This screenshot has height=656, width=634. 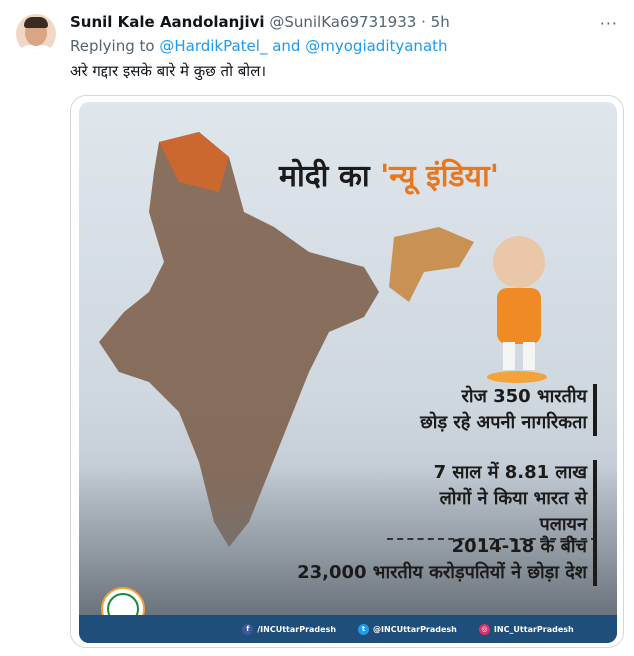 I want to click on mention-link-yogi: @myogiadityanath, so click(x=376, y=46).